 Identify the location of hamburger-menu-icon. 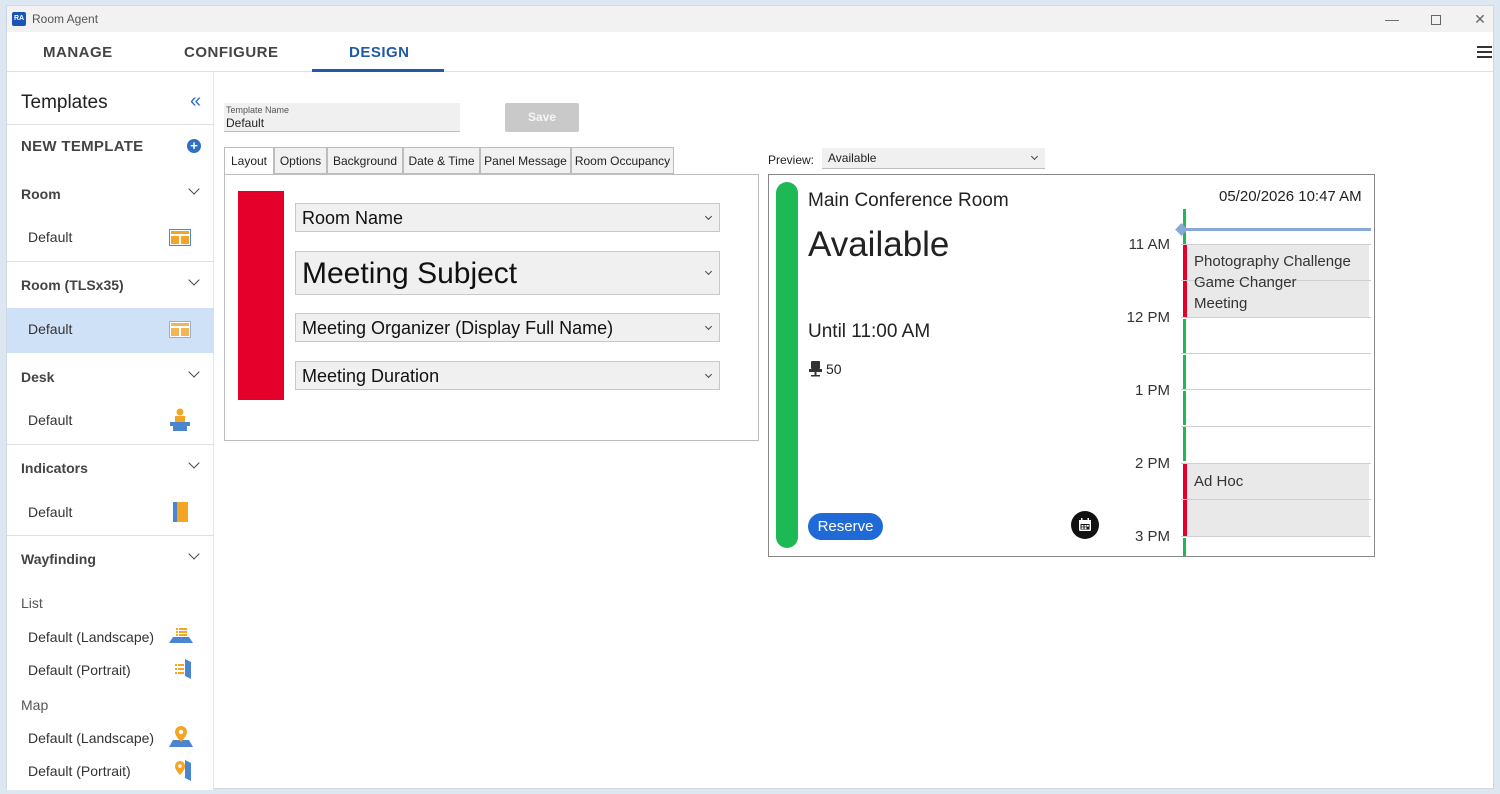
(1484, 53).